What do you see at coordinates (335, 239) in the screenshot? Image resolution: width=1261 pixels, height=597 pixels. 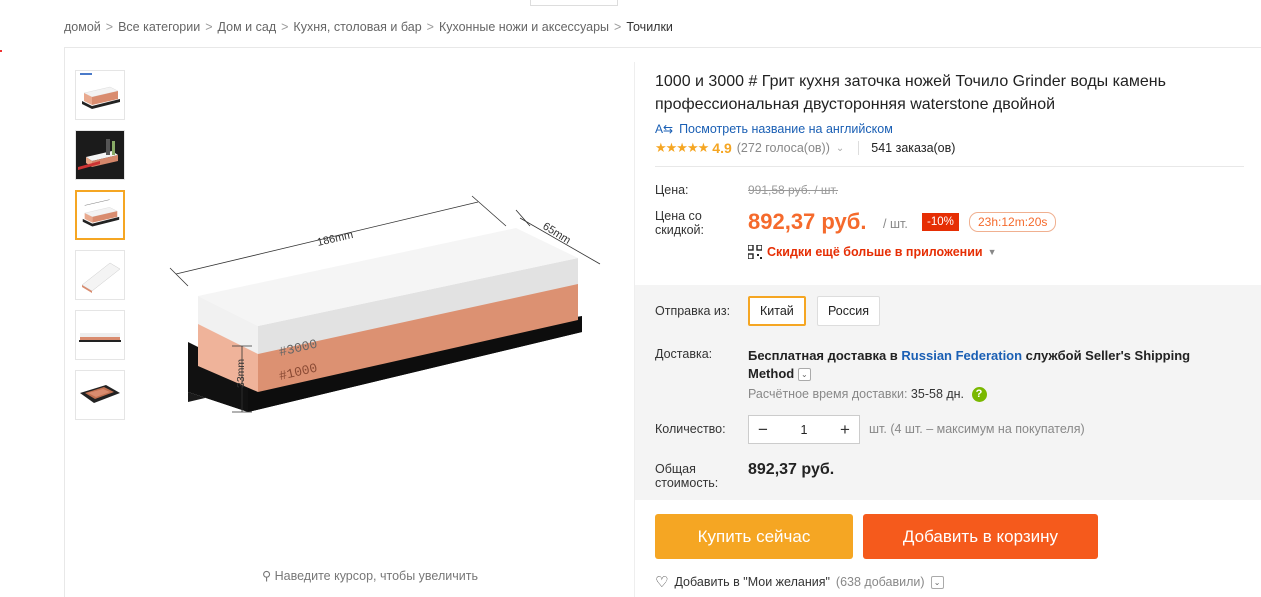 I see `label-length: 186mm` at bounding box center [335, 239].